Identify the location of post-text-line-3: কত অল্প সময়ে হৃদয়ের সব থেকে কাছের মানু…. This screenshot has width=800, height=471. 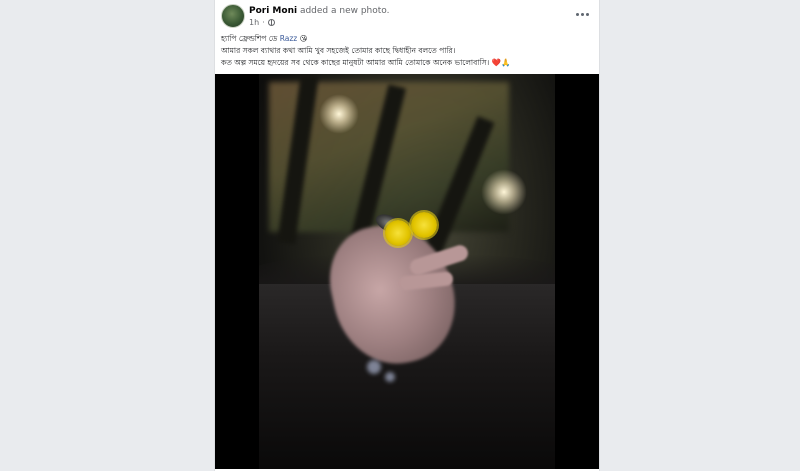
(366, 62).